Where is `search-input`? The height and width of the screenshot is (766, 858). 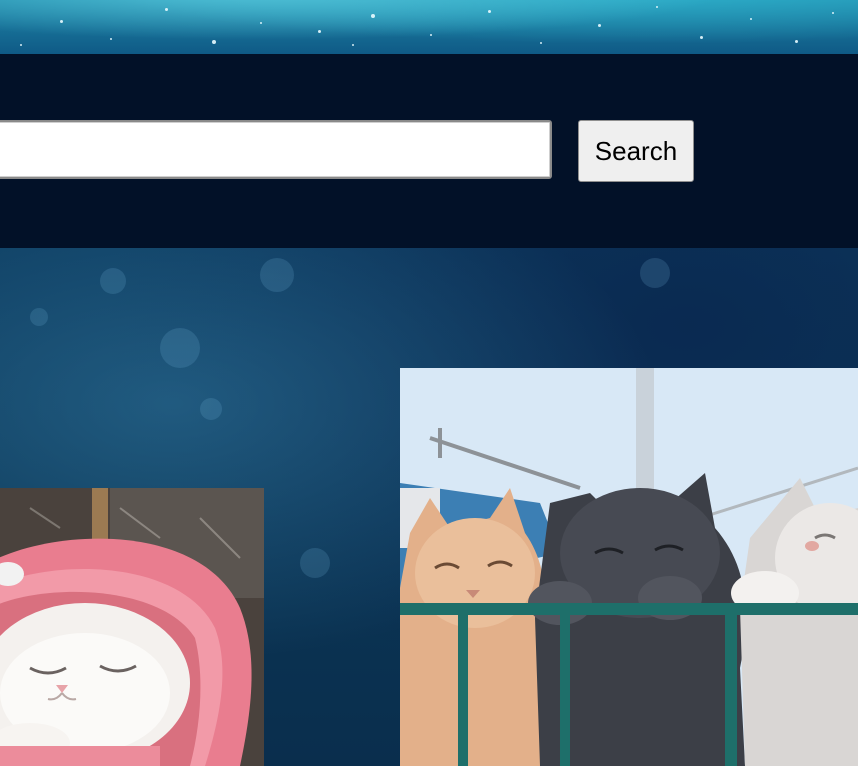 search-input is located at coordinates (276, 149).